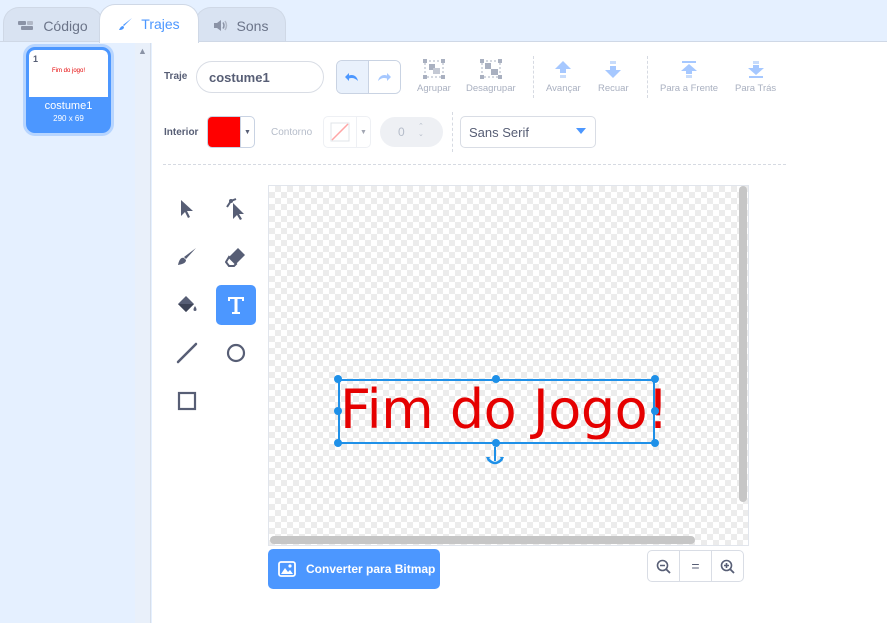 The height and width of the screenshot is (623, 887). What do you see at coordinates (338, 411) in the screenshot?
I see `resize-handle-left` at bounding box center [338, 411].